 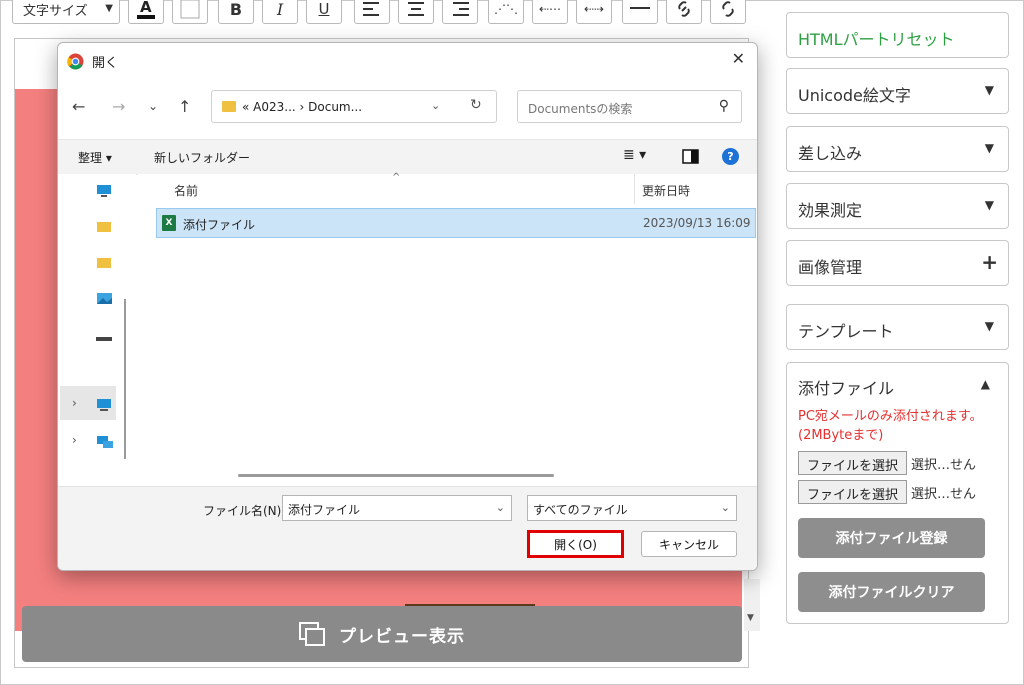 I want to click on cancel-button: キャンセル, so click(x=689, y=544).